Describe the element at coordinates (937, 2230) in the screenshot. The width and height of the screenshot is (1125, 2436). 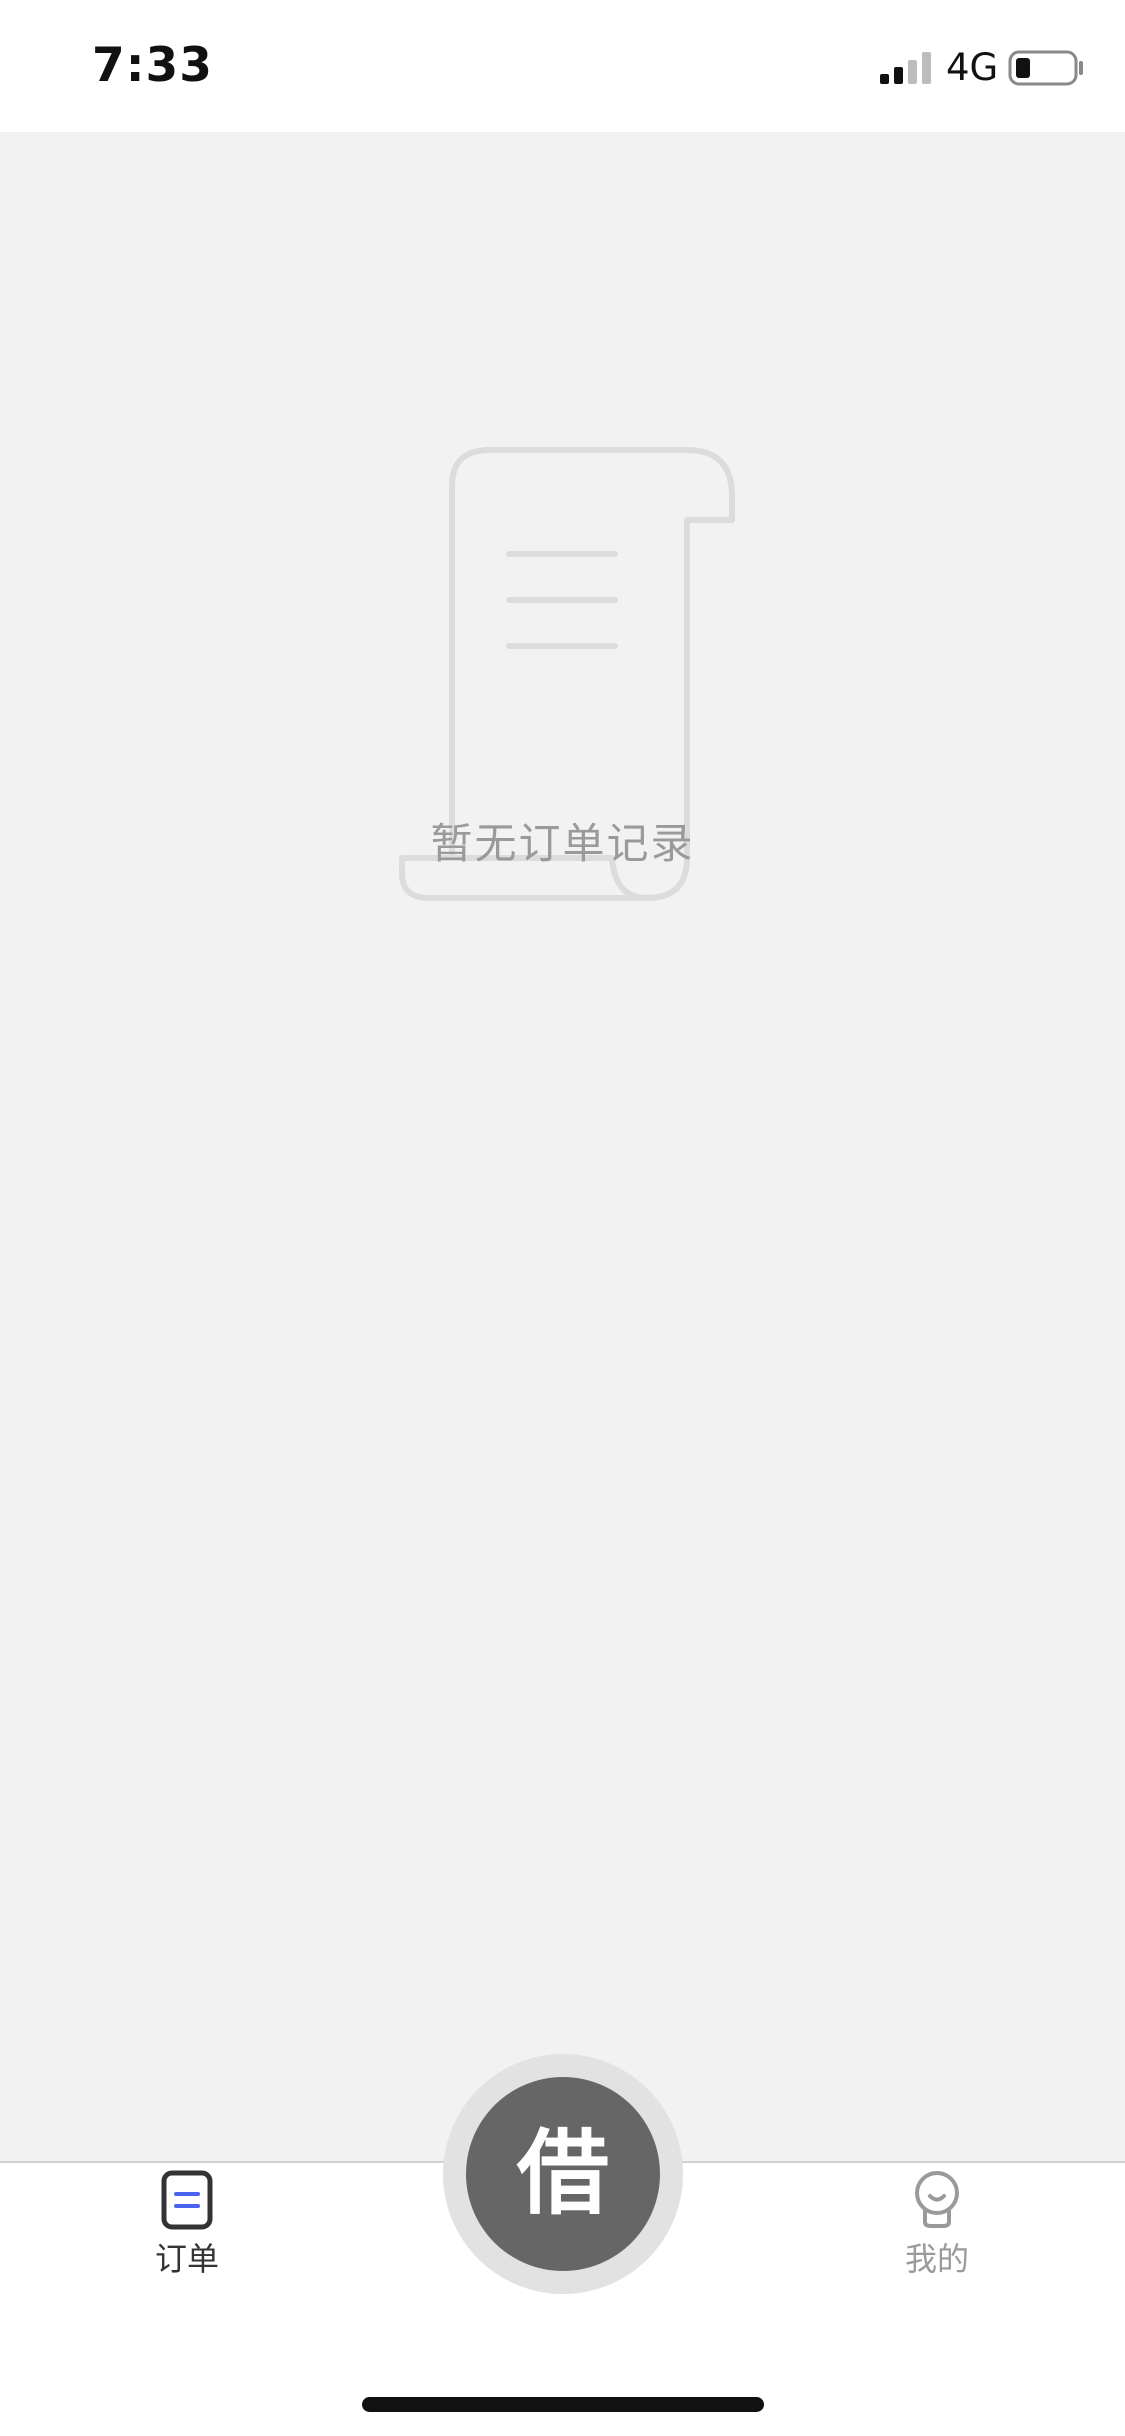
I see `tab-mine: 我的` at that location.